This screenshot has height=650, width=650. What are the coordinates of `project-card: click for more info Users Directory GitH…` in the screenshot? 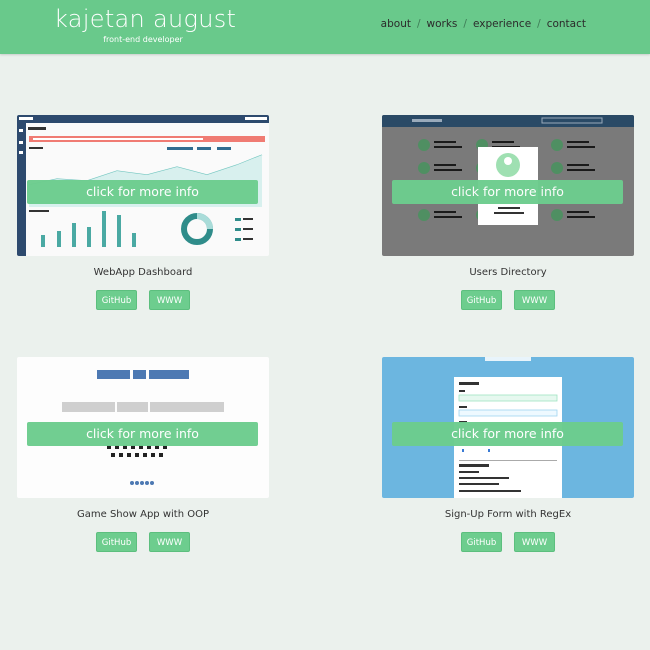 It's located at (508, 212).